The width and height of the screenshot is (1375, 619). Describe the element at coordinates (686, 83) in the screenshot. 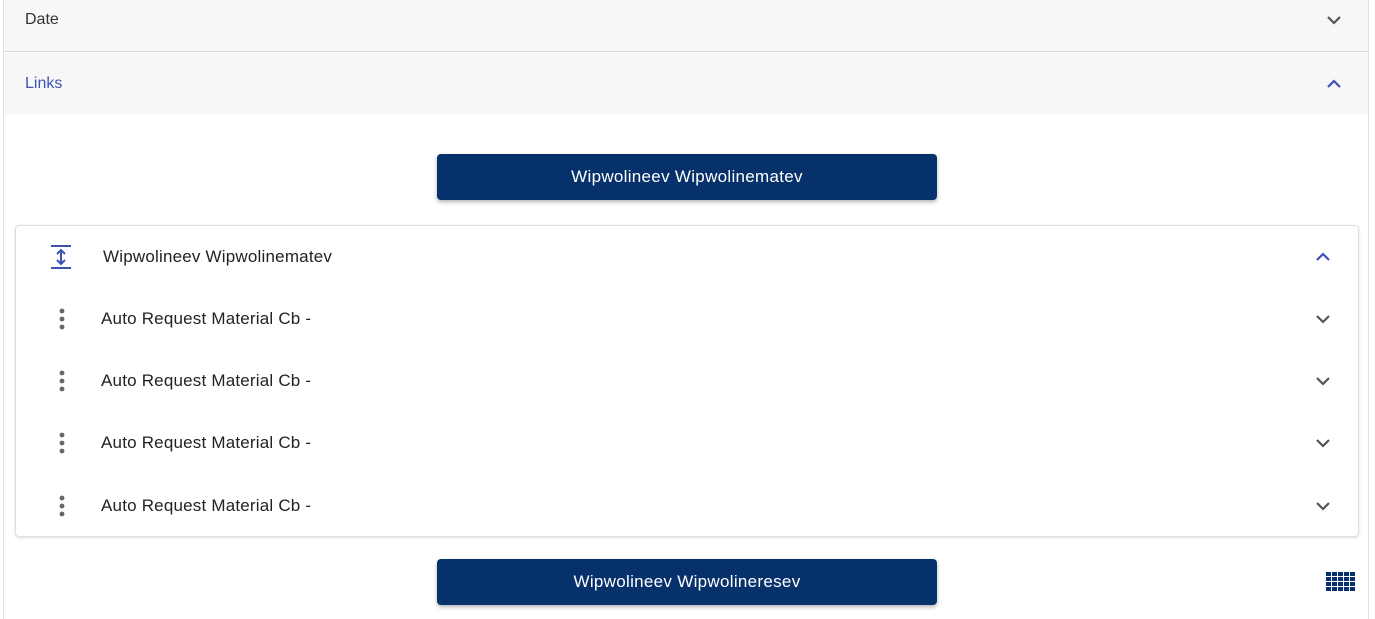

I see `links-section-header: Links` at that location.